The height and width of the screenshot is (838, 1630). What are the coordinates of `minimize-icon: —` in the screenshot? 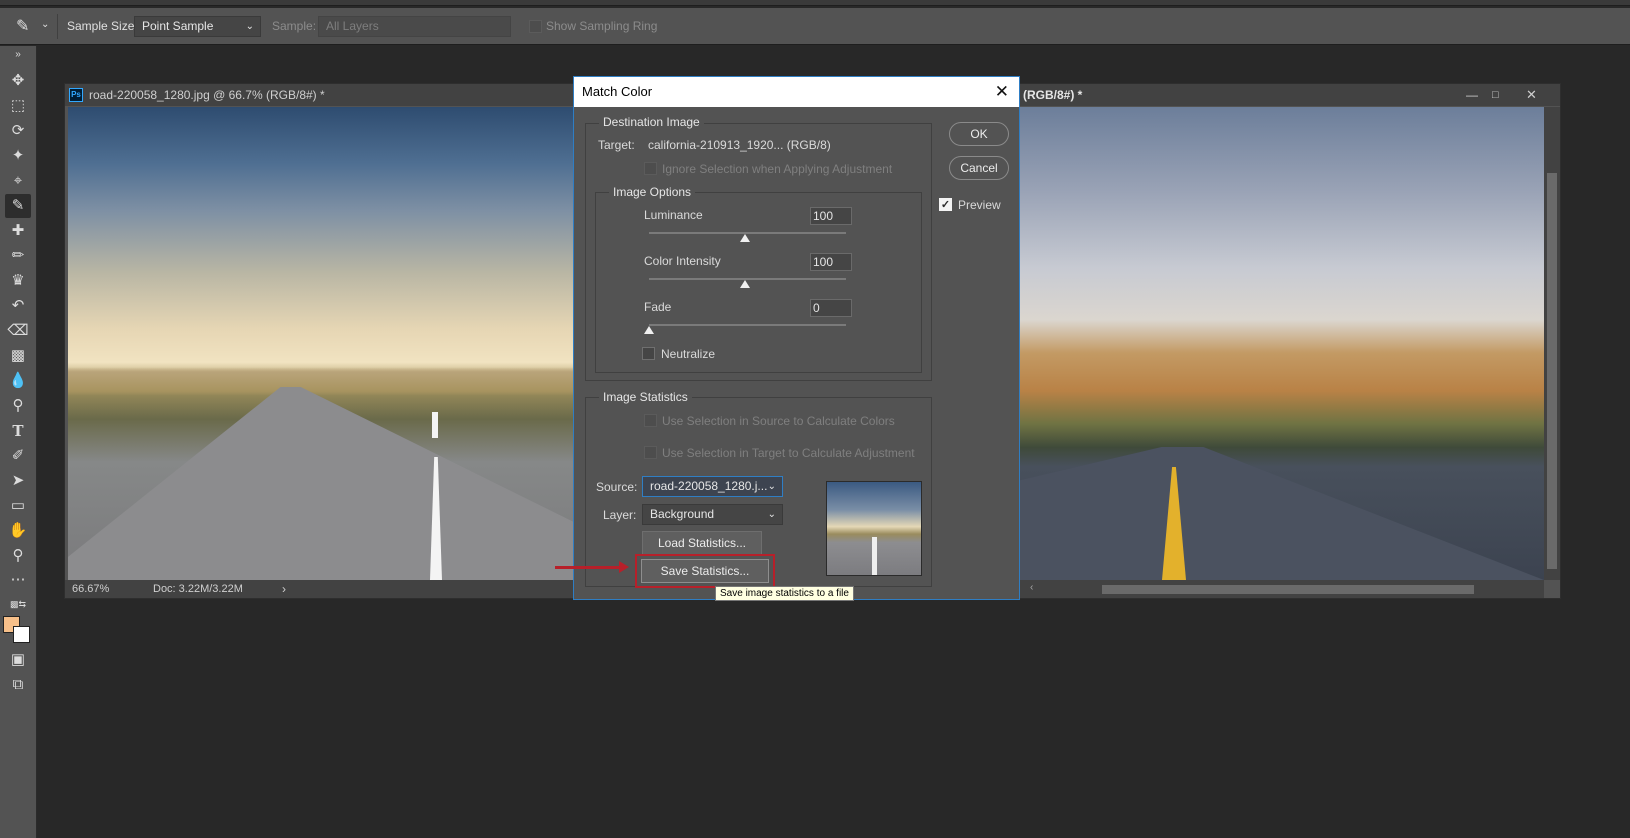 It's located at (1472, 95).